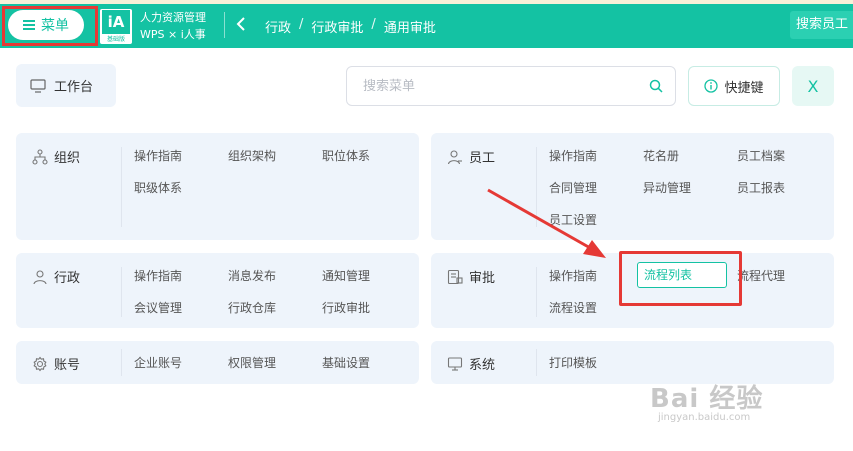 This screenshot has width=853, height=451. Describe the element at coordinates (67, 278) in the screenshot. I see `section-title: 行政` at that location.